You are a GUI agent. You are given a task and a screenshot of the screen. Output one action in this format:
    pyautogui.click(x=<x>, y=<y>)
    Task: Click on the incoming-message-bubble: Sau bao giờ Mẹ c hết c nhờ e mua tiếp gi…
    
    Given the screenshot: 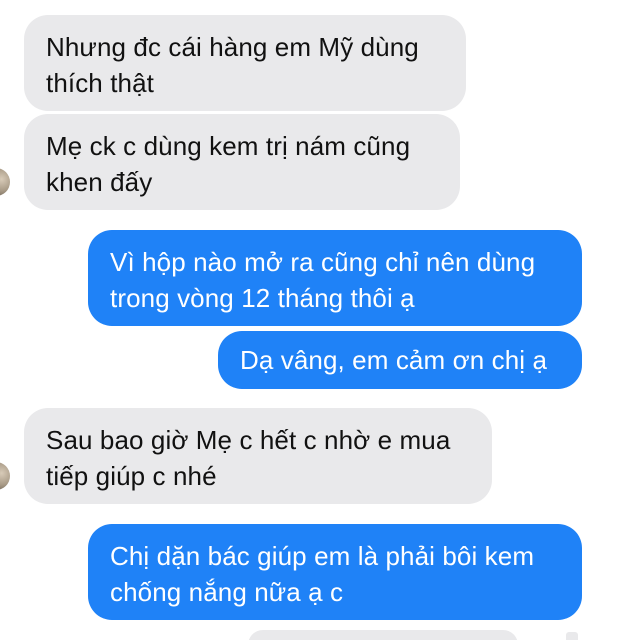 What is the action you would take?
    pyautogui.click(x=258, y=456)
    